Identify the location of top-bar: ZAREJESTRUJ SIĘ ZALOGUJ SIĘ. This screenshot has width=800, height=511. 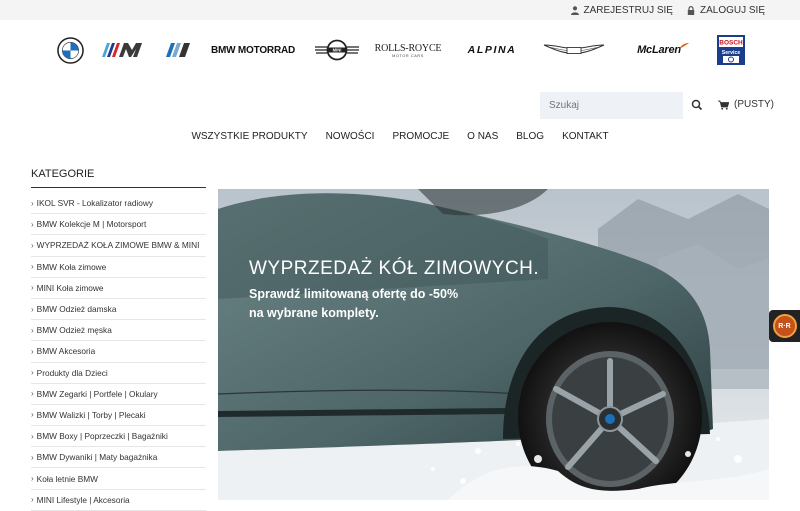
(400, 10).